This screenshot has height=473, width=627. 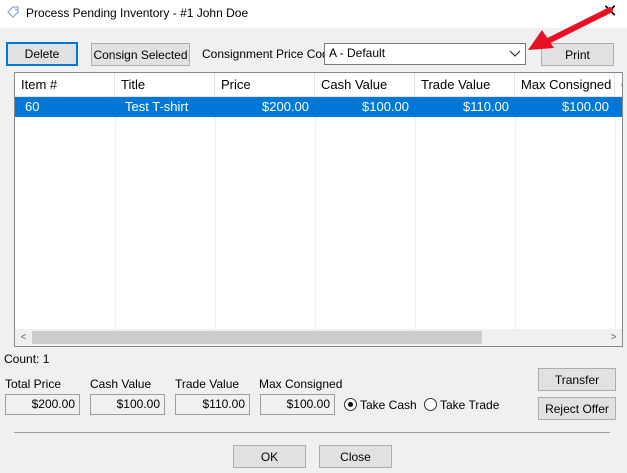 What do you see at coordinates (485, 106) in the screenshot?
I see `cell-trade-value: $110.00` at bounding box center [485, 106].